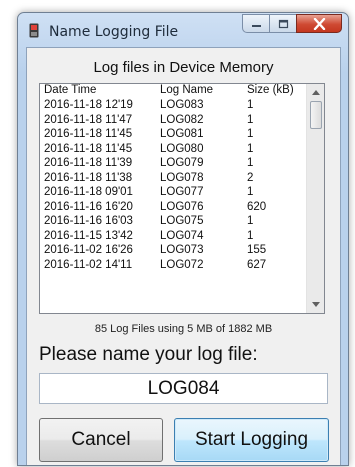 The height and width of the screenshot is (467, 355). Describe the element at coordinates (316, 115) in the screenshot. I see `scrollbar-thumb` at that location.